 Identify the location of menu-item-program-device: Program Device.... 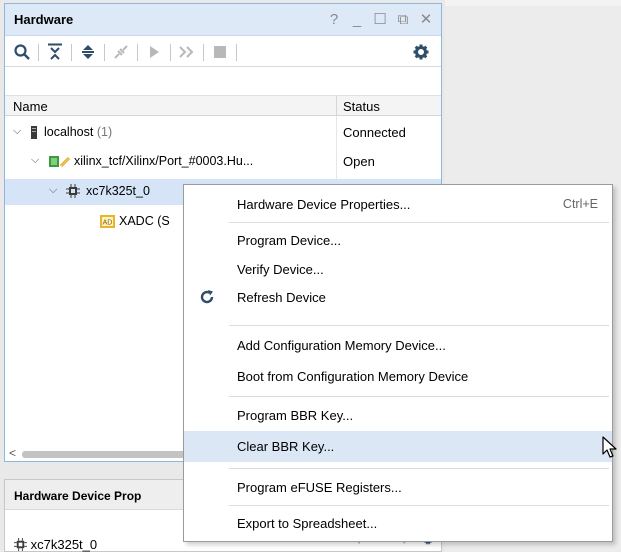
(398, 240).